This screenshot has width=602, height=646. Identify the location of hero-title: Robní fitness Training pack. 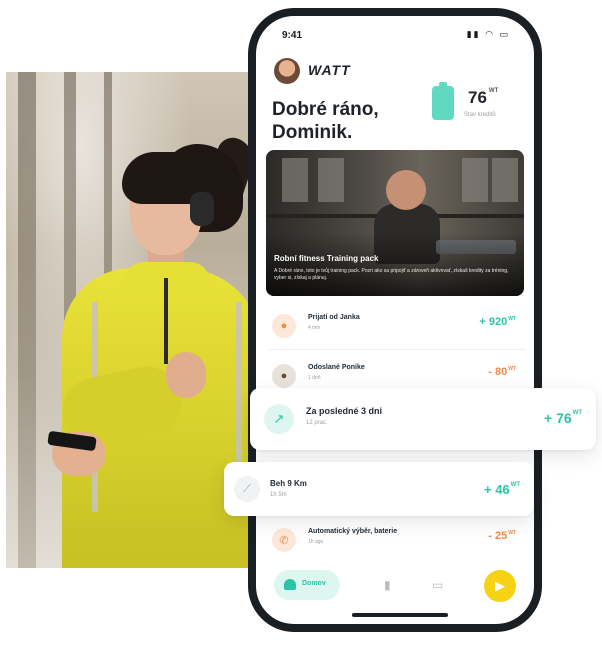
(326, 258).